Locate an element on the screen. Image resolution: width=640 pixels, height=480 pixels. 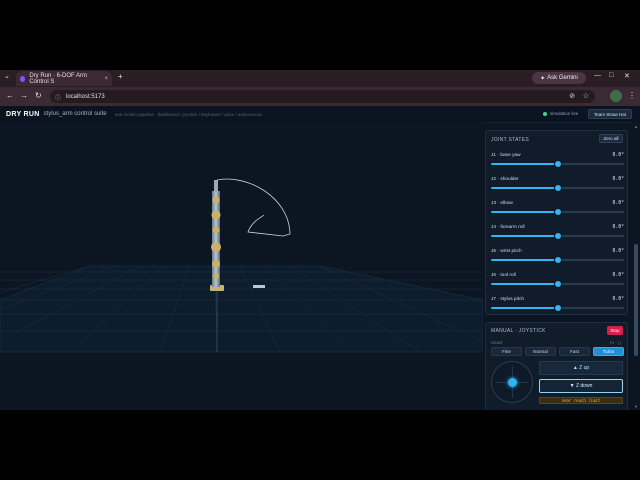
gear-selector: Fine Normal Fast Turbo is located at coordinates (557, 351).